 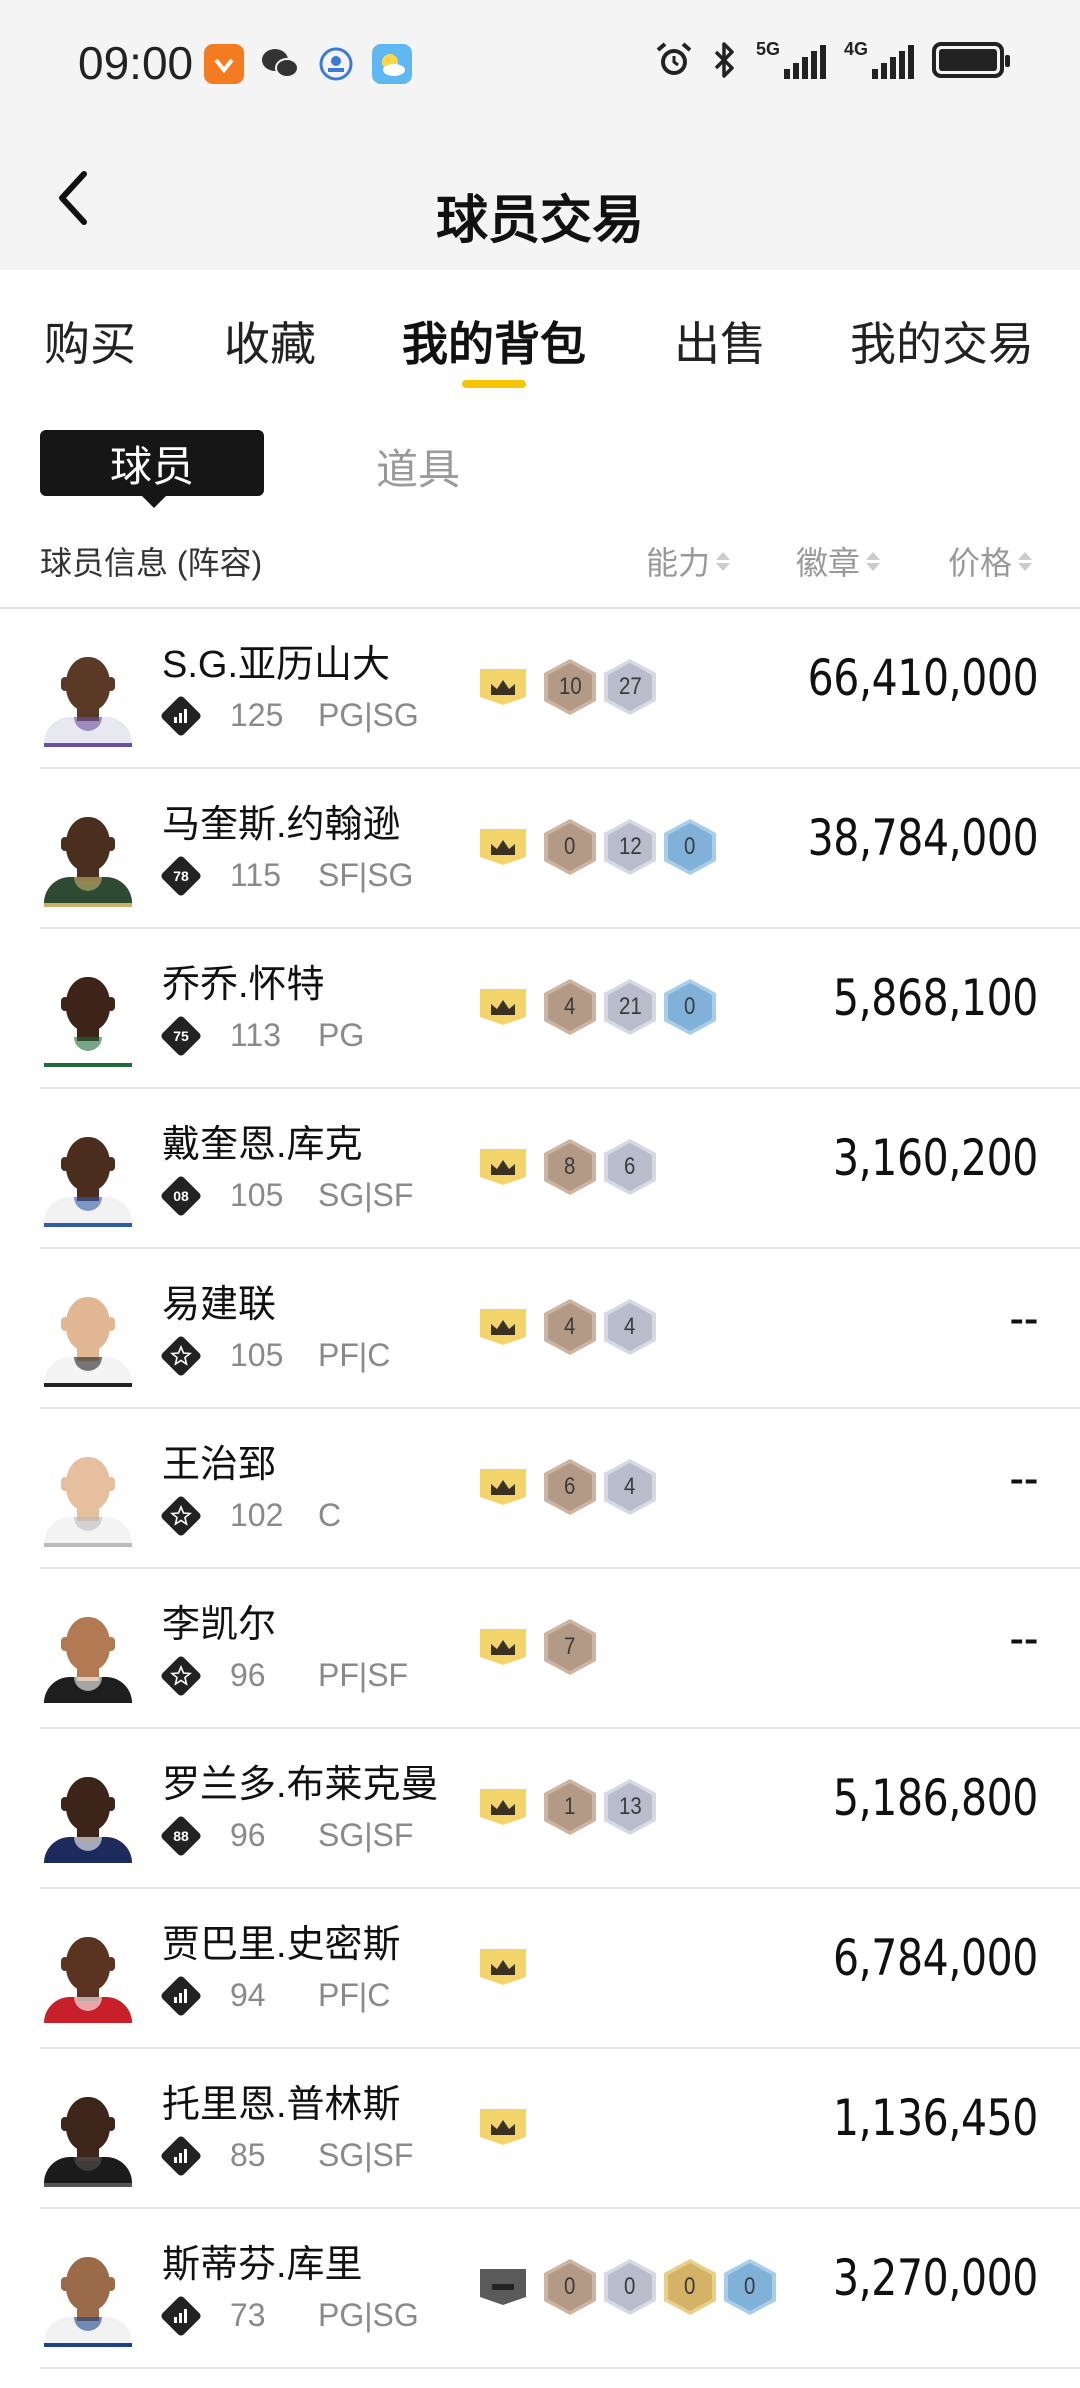 What do you see at coordinates (281, 825) in the screenshot?
I see `player-name: 马奎斯.约翰逊` at bounding box center [281, 825].